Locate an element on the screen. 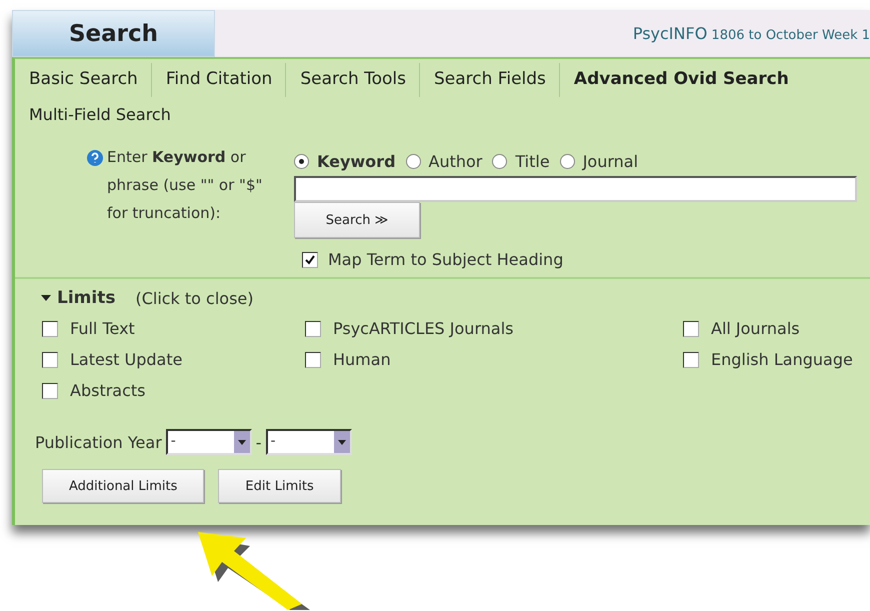 This screenshot has height=611, width=870. year-from-select: - is located at coordinates (209, 442).